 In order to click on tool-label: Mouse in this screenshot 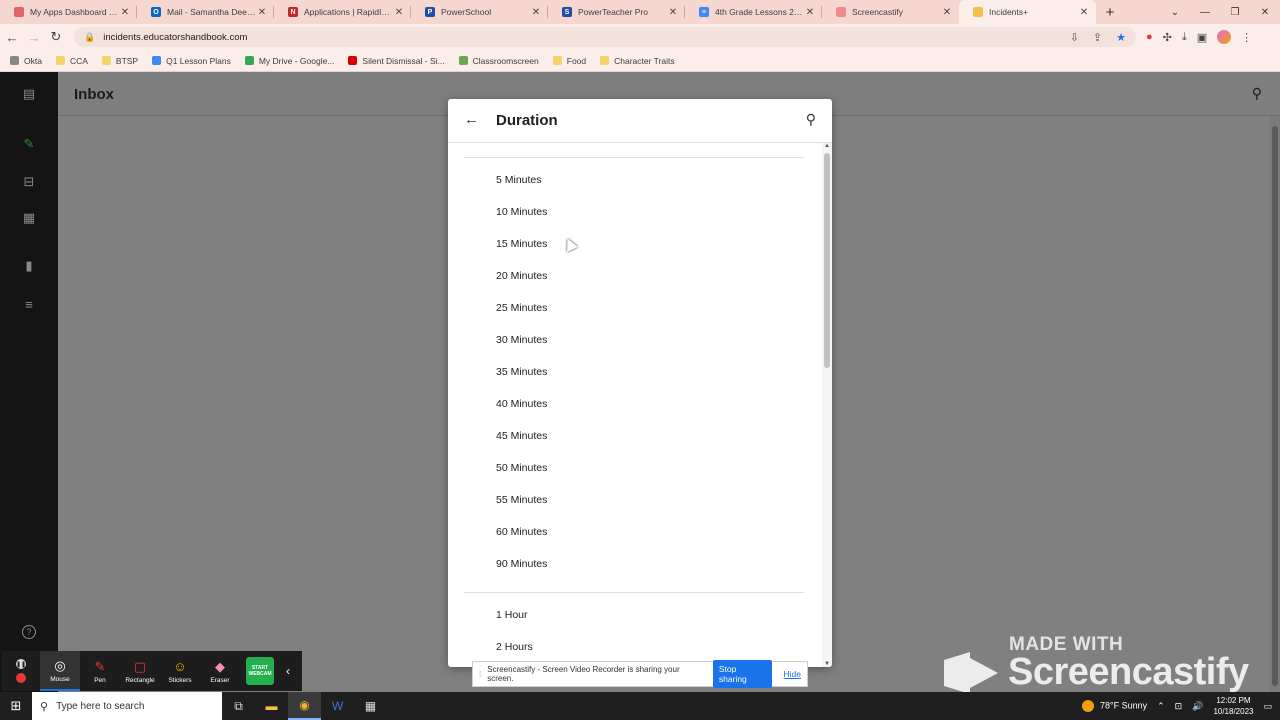, I will do `click(60, 679)`.